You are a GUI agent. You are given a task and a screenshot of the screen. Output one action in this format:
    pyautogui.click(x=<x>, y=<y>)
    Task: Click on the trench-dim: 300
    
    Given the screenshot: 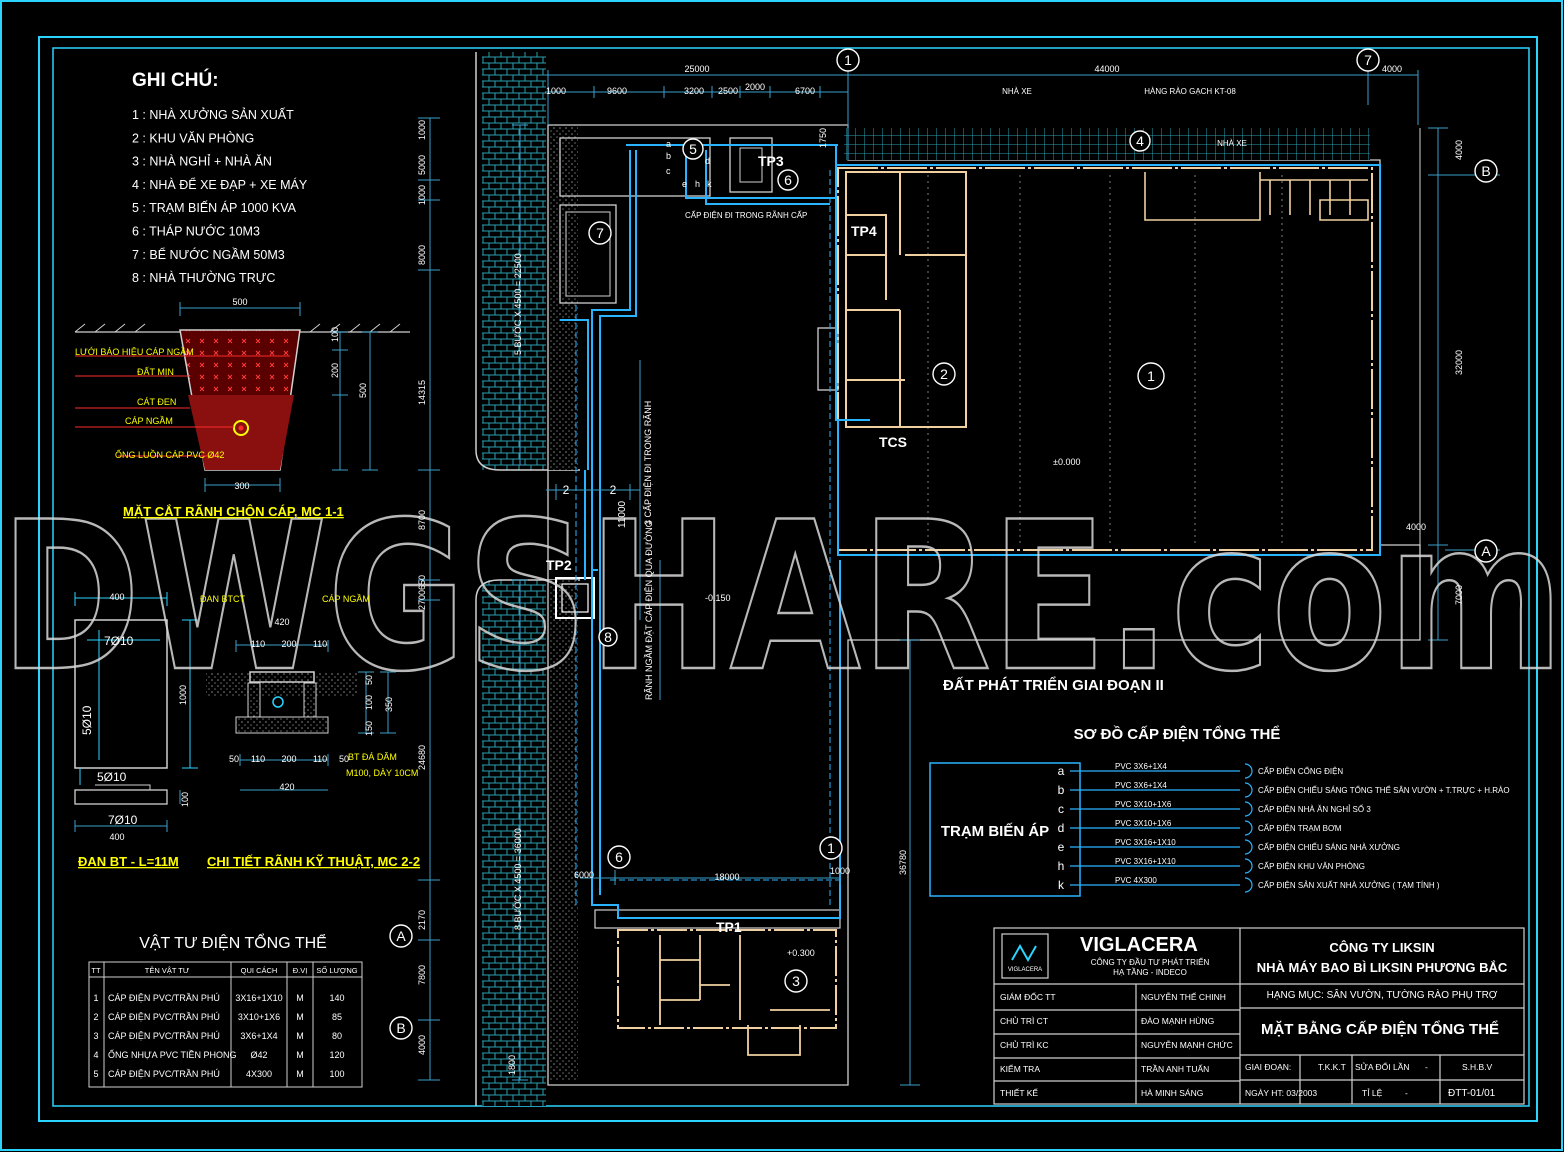 What is the action you would take?
    pyautogui.click(x=241, y=486)
    